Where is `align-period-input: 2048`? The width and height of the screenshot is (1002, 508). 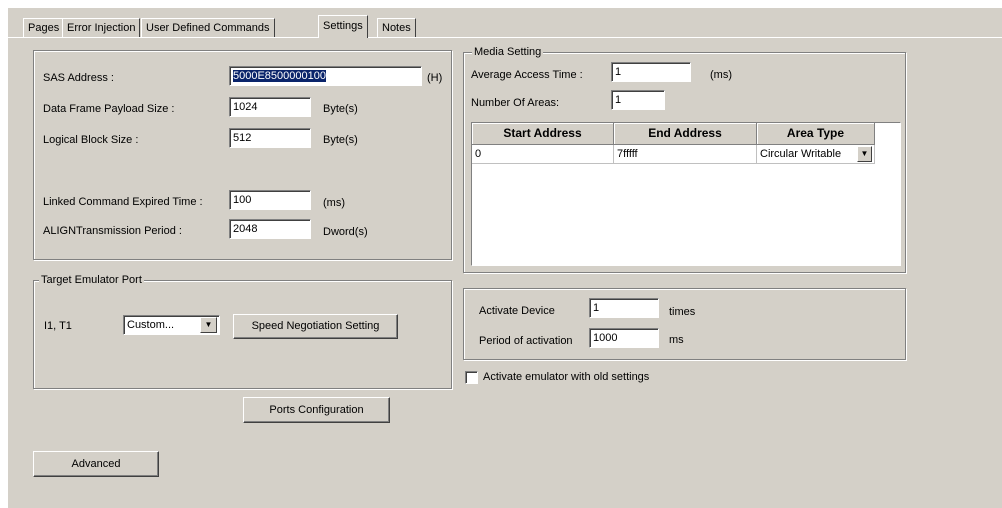
align-period-input: 2048 is located at coordinates (270, 229).